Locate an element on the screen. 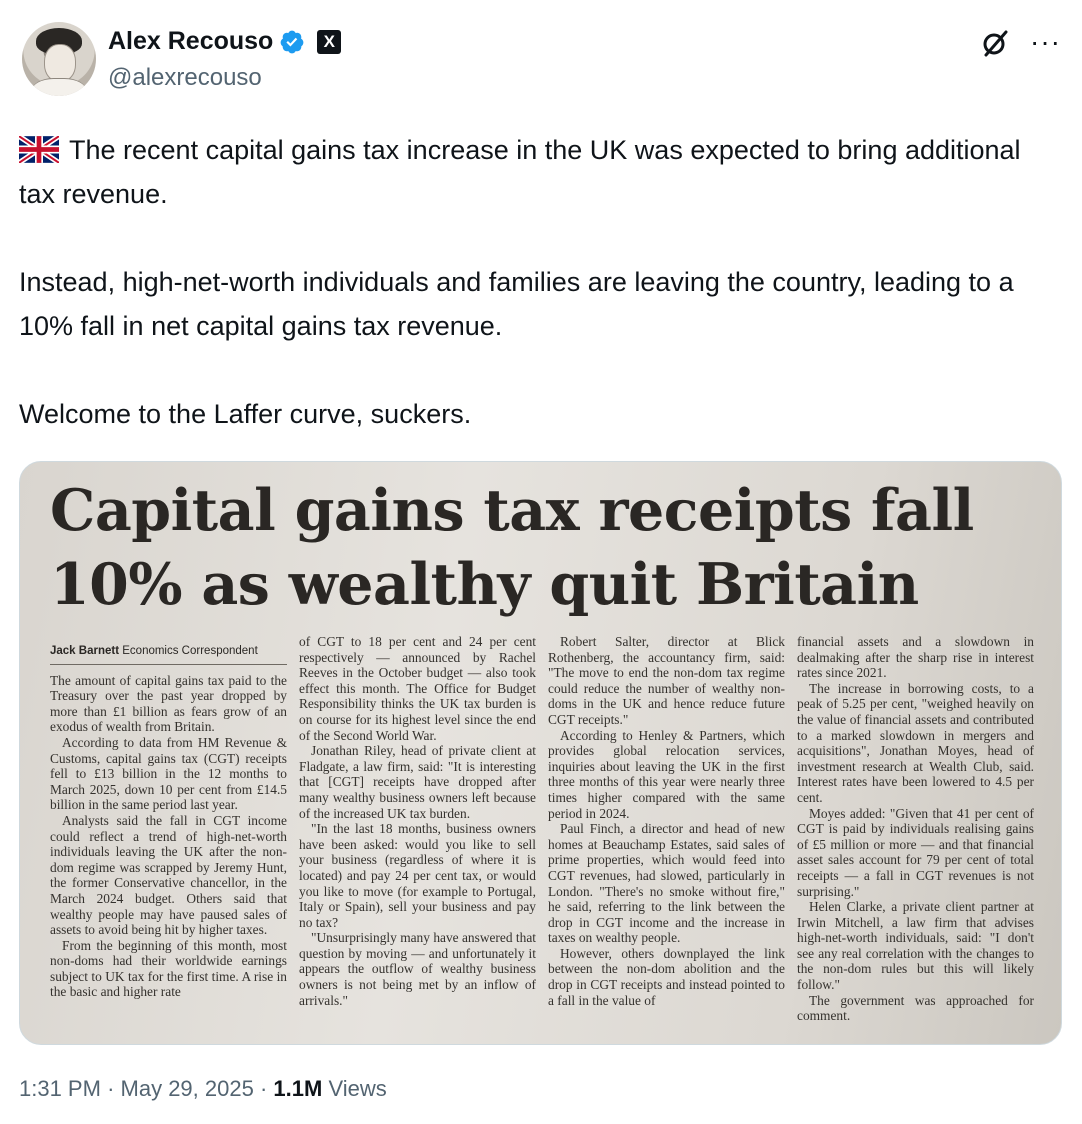  avatar-face is located at coordinates (60, 63).